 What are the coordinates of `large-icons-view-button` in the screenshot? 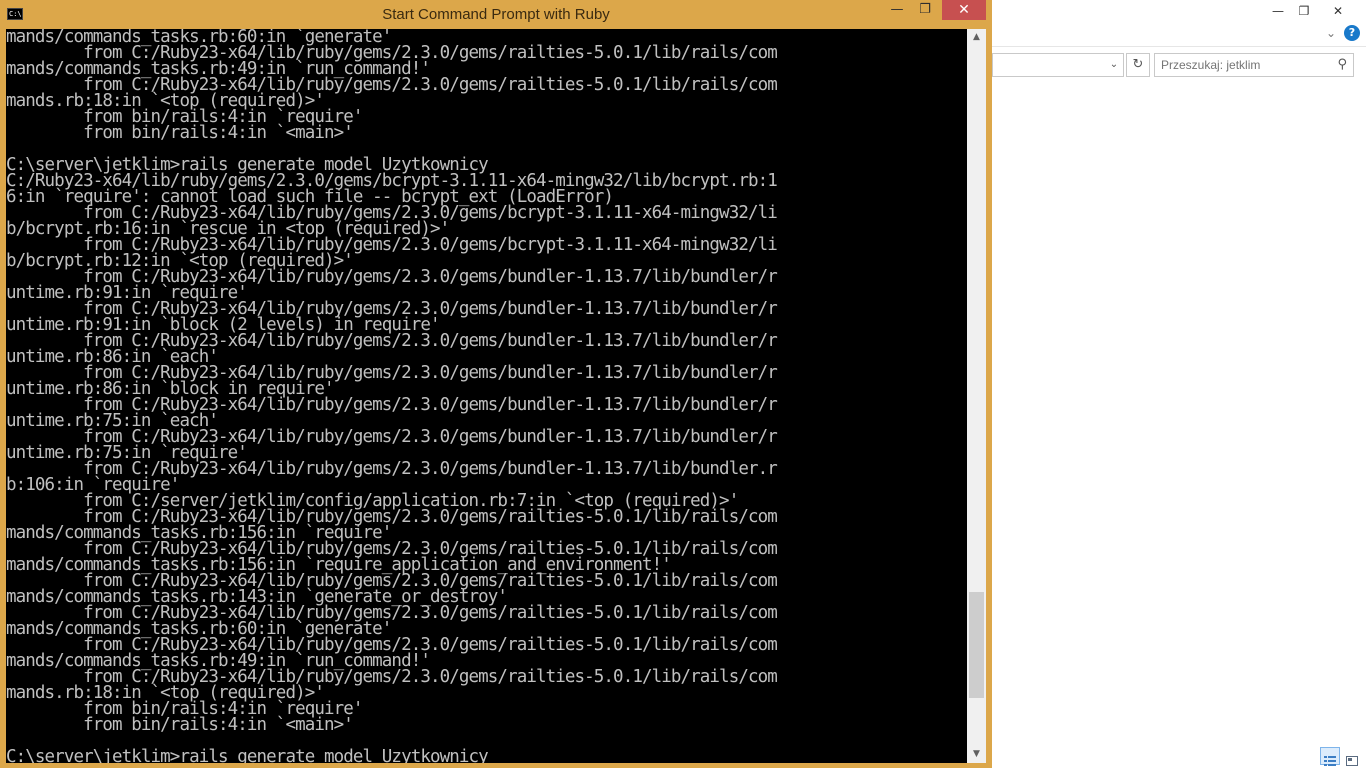 It's located at (1352, 756).